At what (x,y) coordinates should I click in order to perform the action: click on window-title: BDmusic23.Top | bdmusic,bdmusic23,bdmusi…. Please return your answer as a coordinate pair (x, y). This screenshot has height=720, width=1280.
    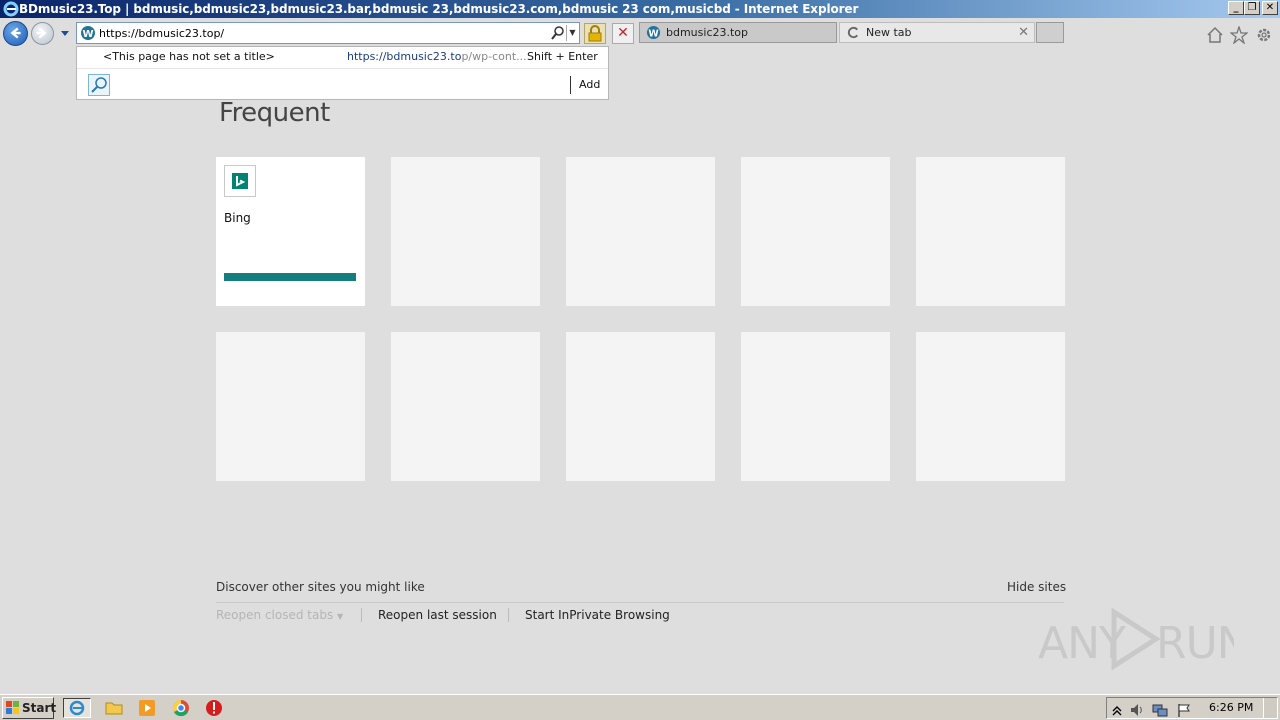
    Looking at the image, I should click on (439, 9).